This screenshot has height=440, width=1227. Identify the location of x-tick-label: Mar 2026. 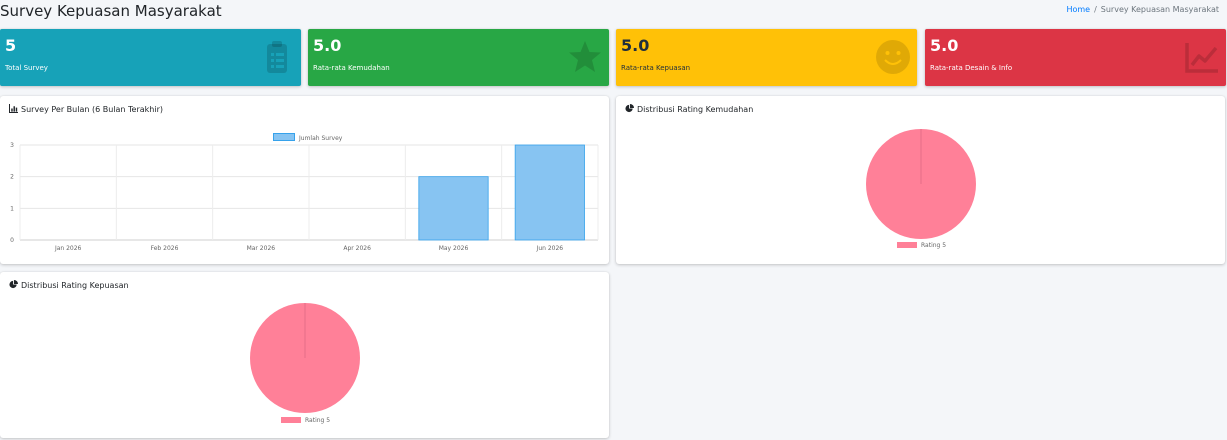
(261, 248).